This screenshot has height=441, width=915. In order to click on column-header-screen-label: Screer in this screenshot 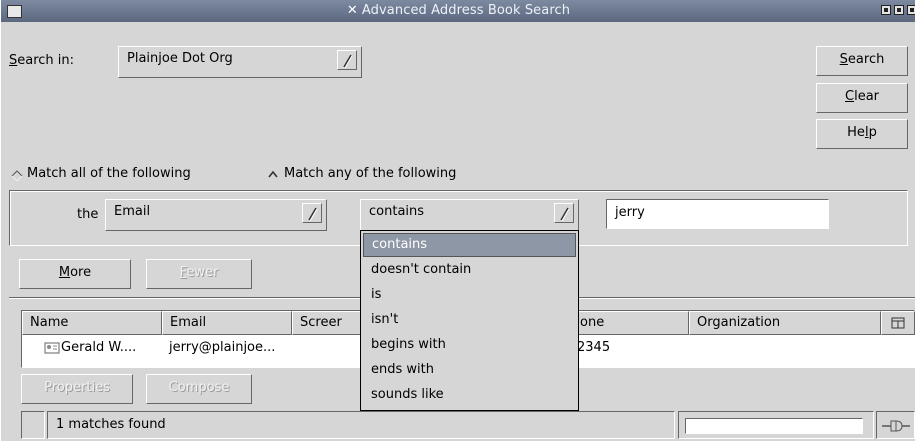, I will do `click(321, 322)`.